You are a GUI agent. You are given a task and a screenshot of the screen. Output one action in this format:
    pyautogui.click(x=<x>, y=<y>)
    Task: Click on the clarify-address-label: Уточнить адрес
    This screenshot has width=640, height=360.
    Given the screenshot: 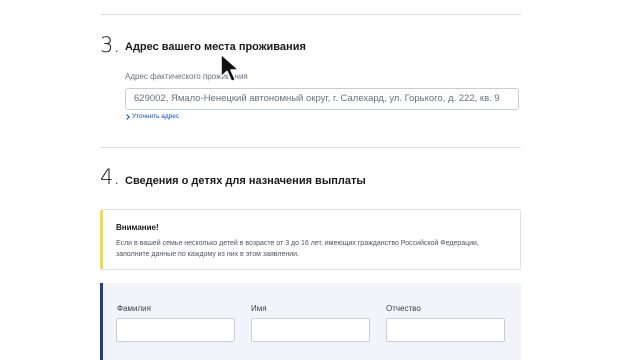 What is the action you would take?
    pyautogui.click(x=156, y=116)
    